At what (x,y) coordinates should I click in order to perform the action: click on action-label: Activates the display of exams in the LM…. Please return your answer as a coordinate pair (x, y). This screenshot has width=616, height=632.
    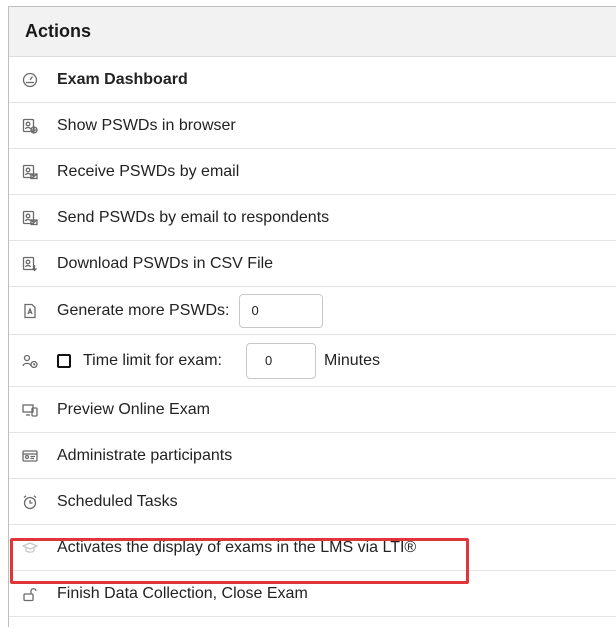
    Looking at the image, I should click on (237, 547).